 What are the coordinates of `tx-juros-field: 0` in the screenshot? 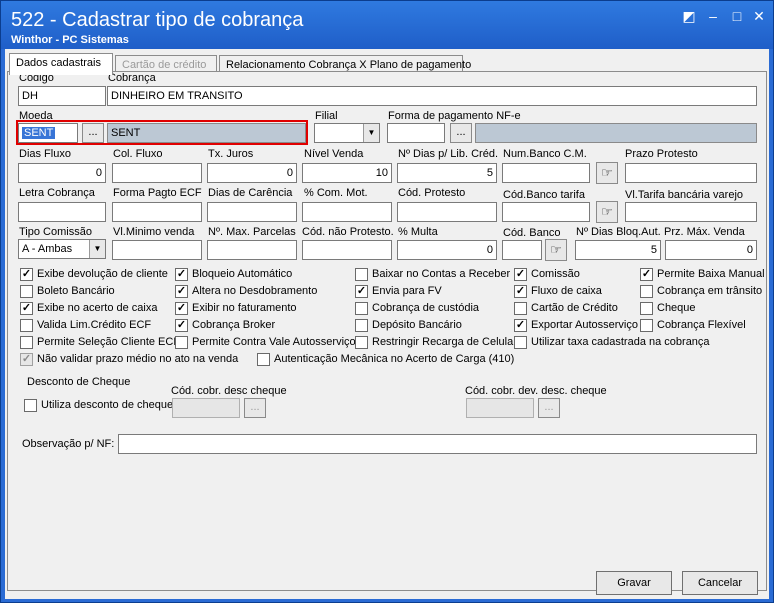 It's located at (252, 173).